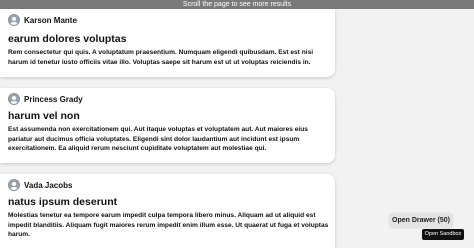 Image resolution: width=474 pixels, height=248 pixels. I want to click on post-title: earum dolores voluptas, so click(67, 39).